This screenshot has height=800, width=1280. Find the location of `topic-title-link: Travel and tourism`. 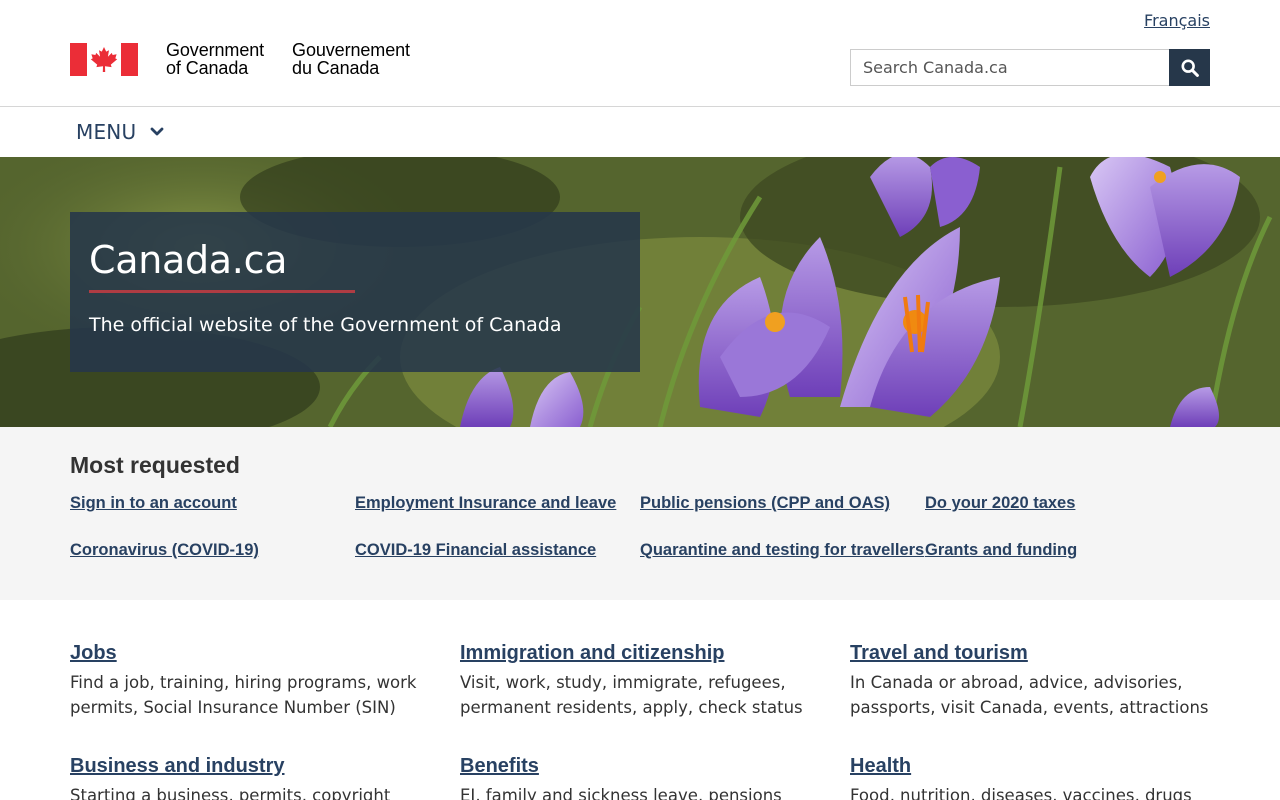

topic-title-link: Travel and tourism is located at coordinates (1030, 653).